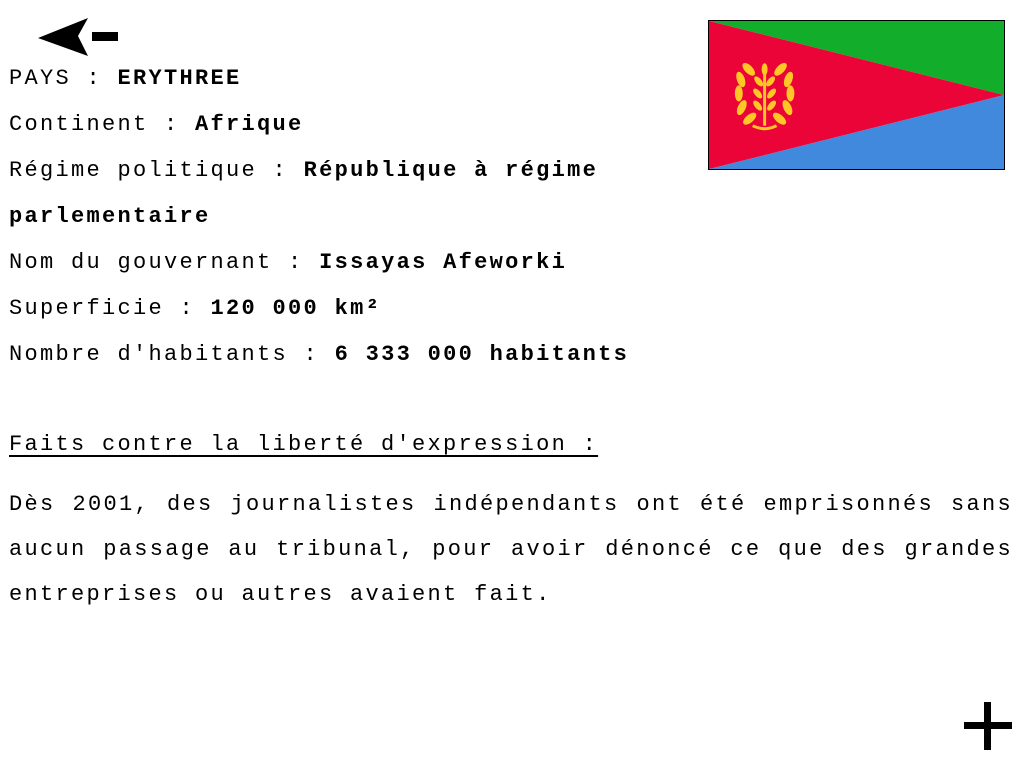  I want to click on country-flag, so click(856, 95).